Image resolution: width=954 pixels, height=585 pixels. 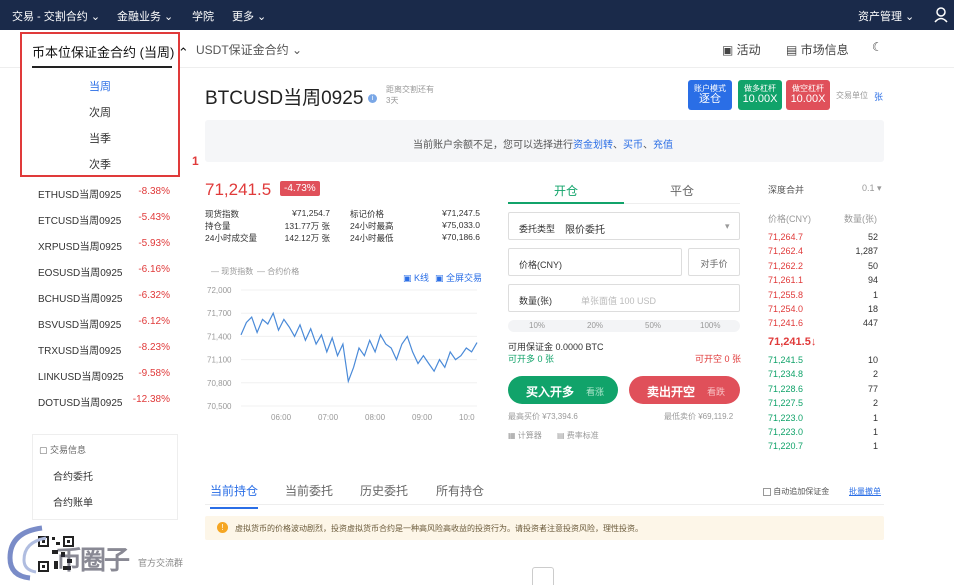 What do you see at coordinates (817, 49) in the screenshot?
I see `market-info-link: ▤ 市场信息` at bounding box center [817, 49].